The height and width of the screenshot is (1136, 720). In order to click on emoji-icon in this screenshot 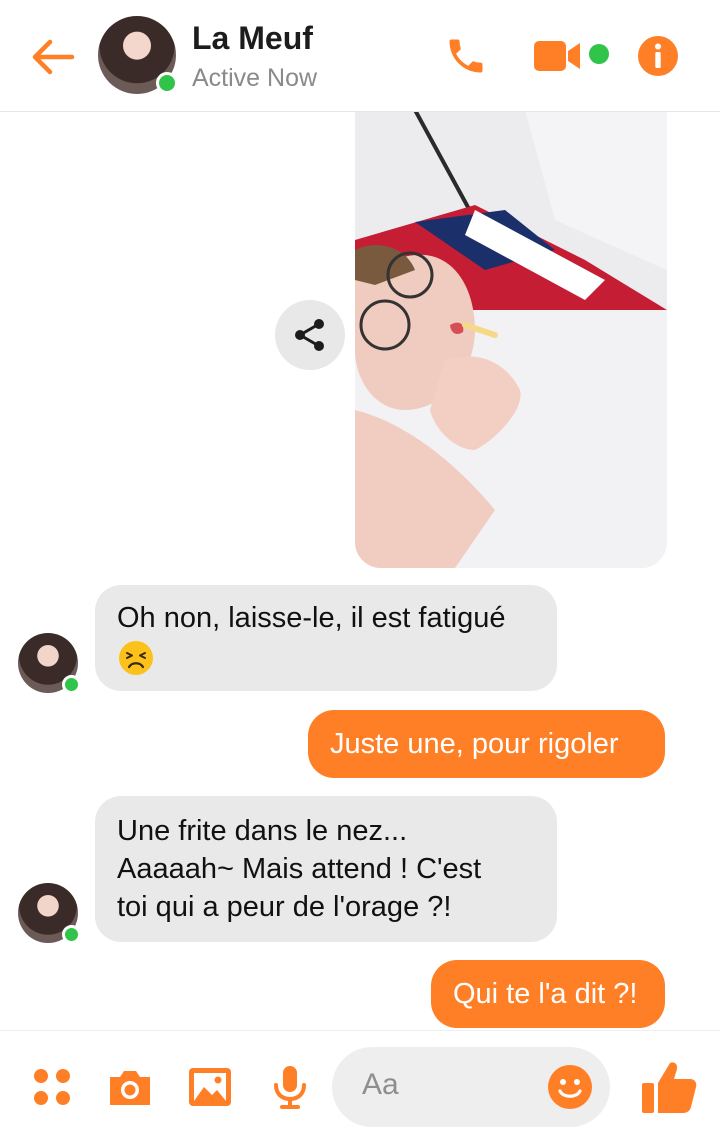, I will do `click(570, 1087)`.